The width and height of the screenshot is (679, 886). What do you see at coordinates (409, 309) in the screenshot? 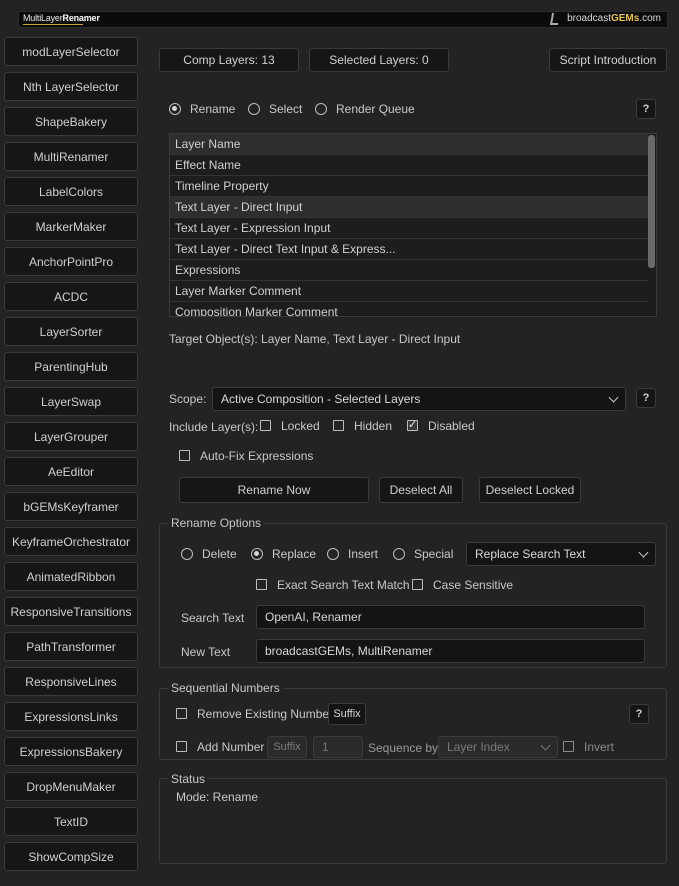
I see `target-list-item: Composition Marker Comment` at bounding box center [409, 309].